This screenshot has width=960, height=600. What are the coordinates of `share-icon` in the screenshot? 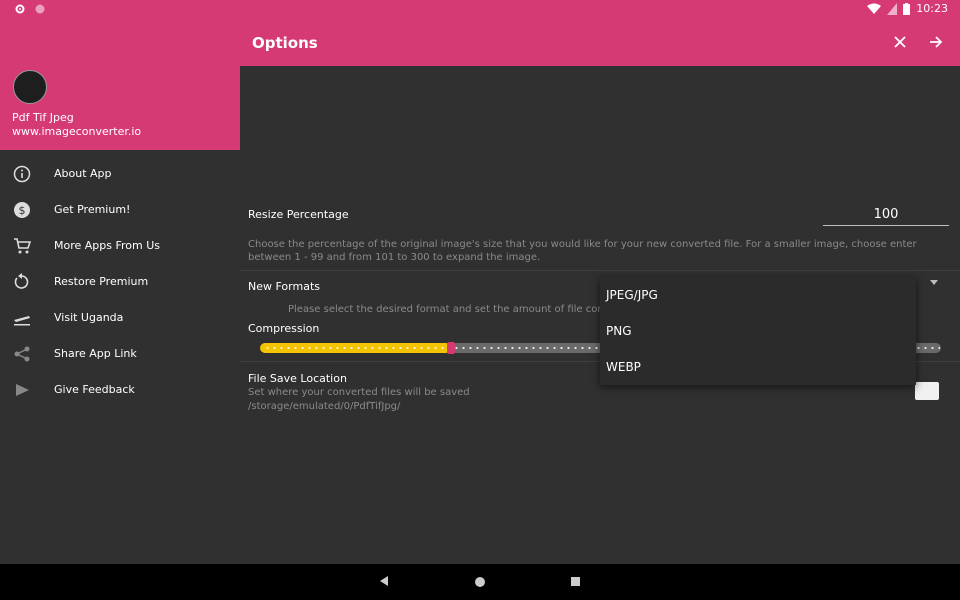 It's located at (22, 354).